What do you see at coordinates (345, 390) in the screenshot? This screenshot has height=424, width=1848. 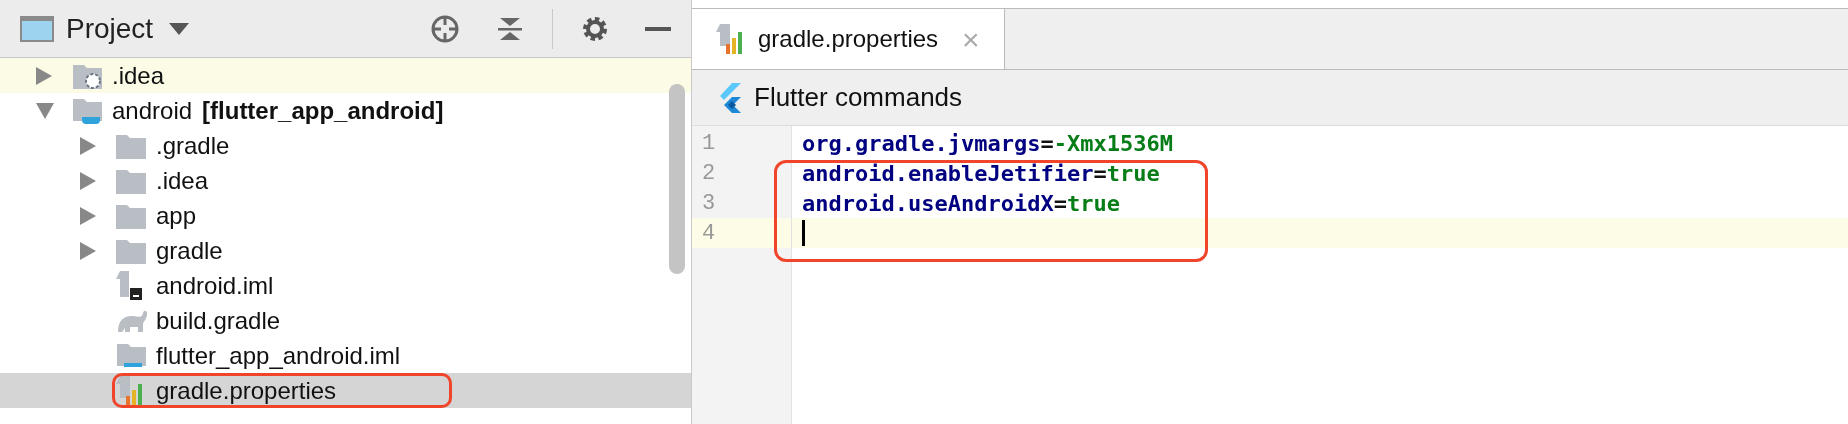 I see `tree-row: gradle.properties` at bounding box center [345, 390].